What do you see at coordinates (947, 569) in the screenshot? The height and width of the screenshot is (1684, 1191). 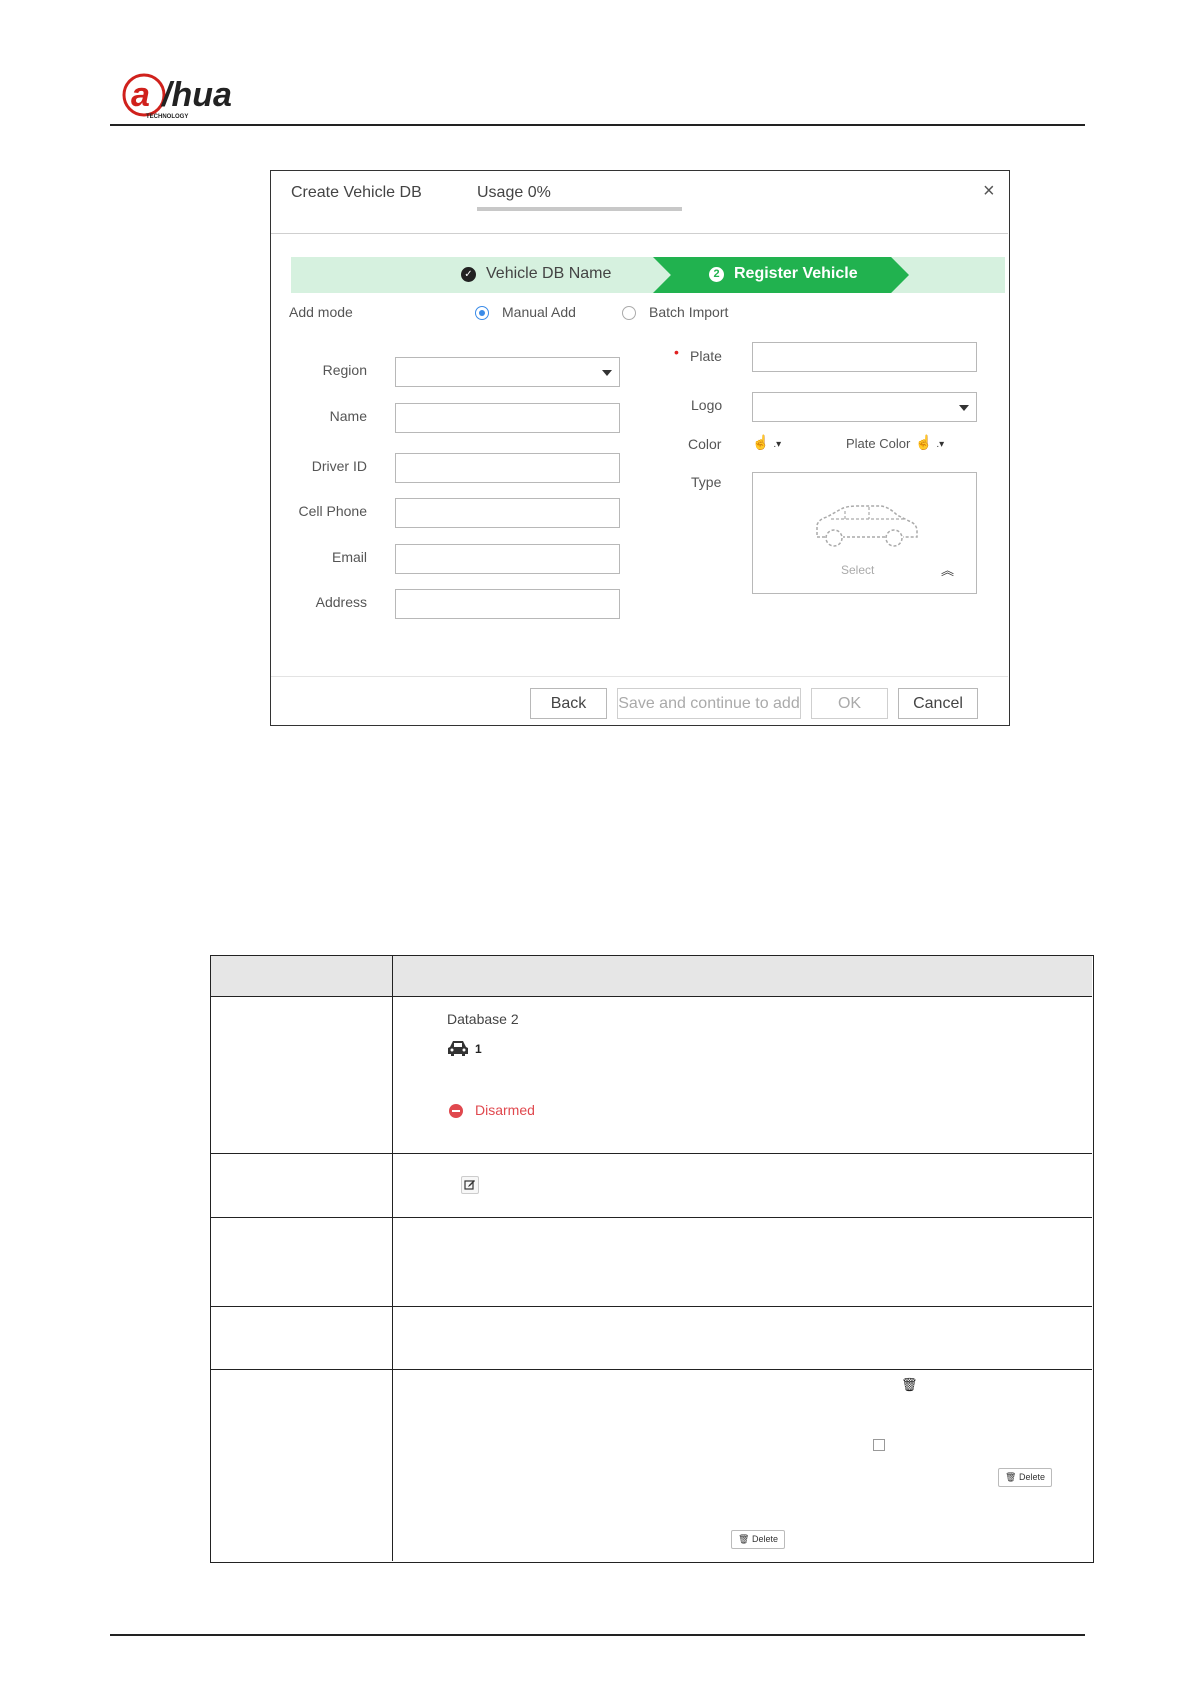 I see `chevron-up-icon: ︽` at bounding box center [947, 569].